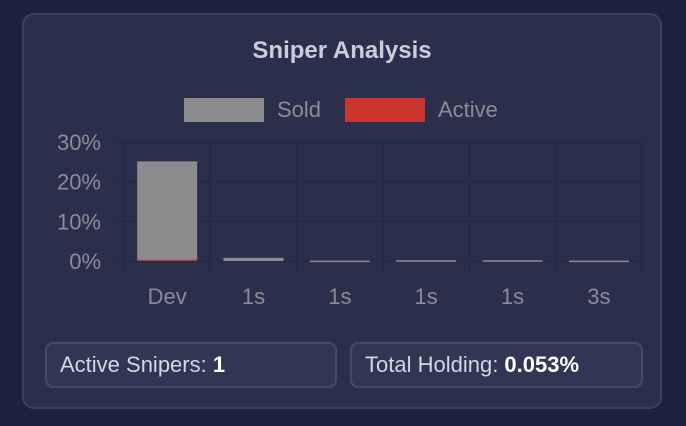 Image resolution: width=686 pixels, height=426 pixels. I want to click on total-holding-value: 0.053%, so click(542, 364).